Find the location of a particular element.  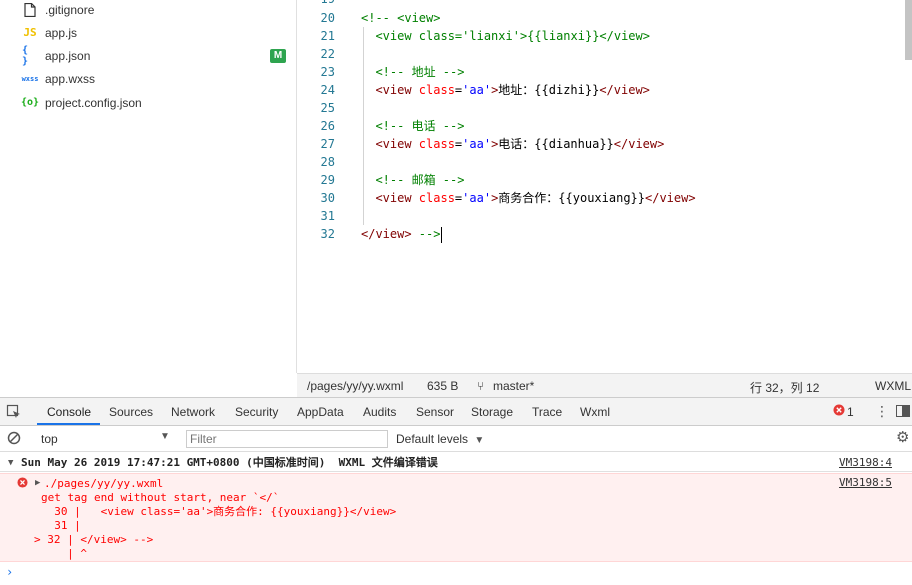

console-toolbar: top ▼ Default levels ▼ ⚙ is located at coordinates (456, 439).